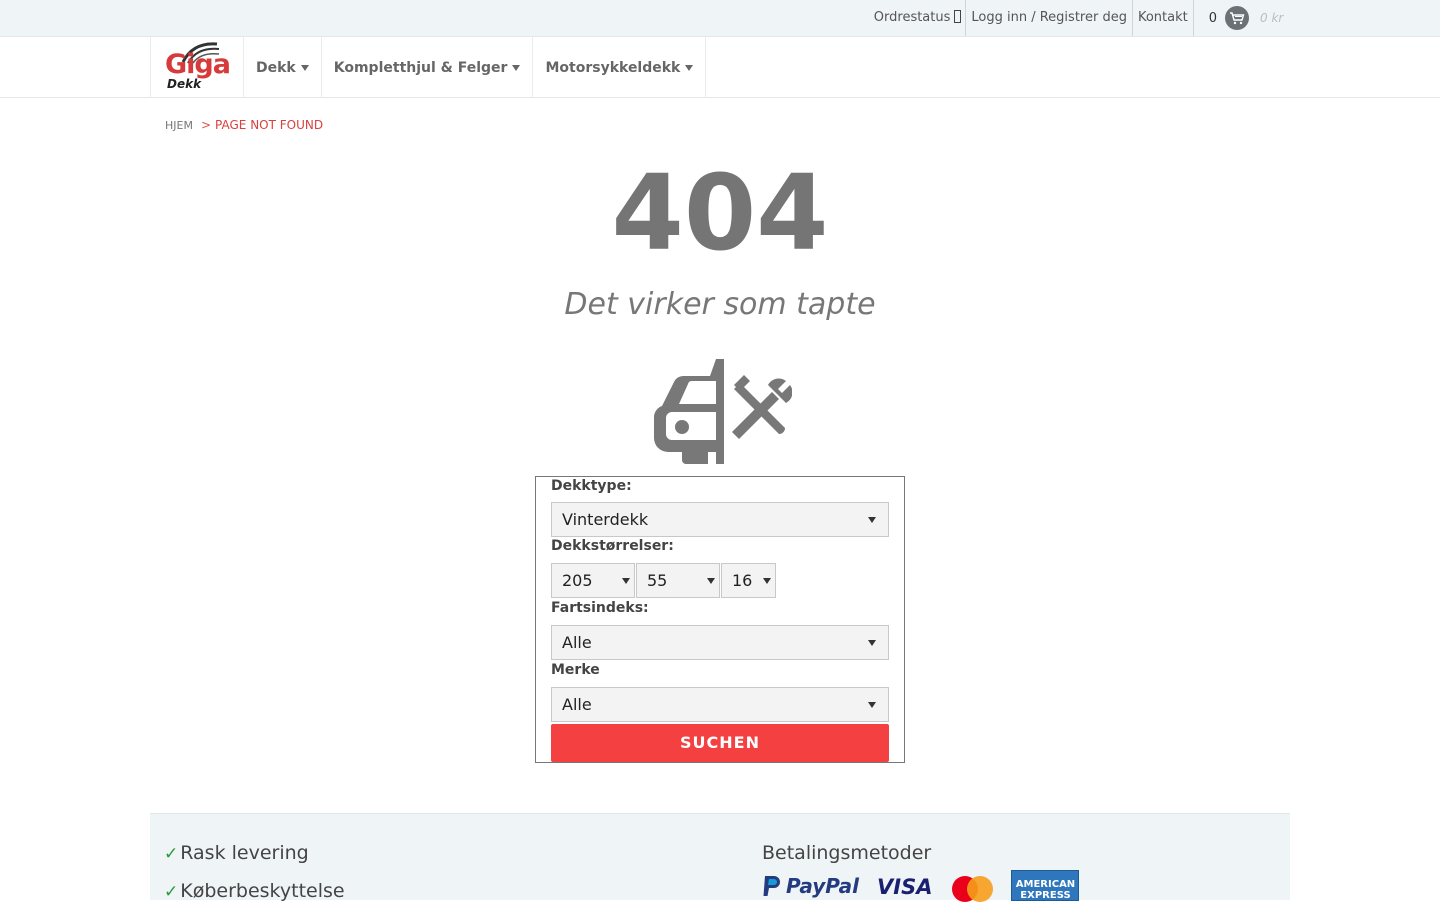 The height and width of the screenshot is (904, 1440). I want to click on nav-item-label: Motorsykkeldekk, so click(613, 67).